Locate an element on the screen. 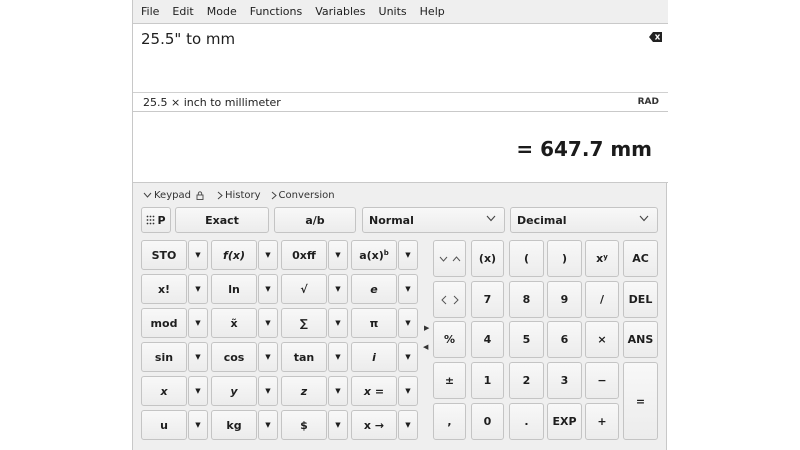  key-cosine-dropdown: ▼ is located at coordinates (268, 357).